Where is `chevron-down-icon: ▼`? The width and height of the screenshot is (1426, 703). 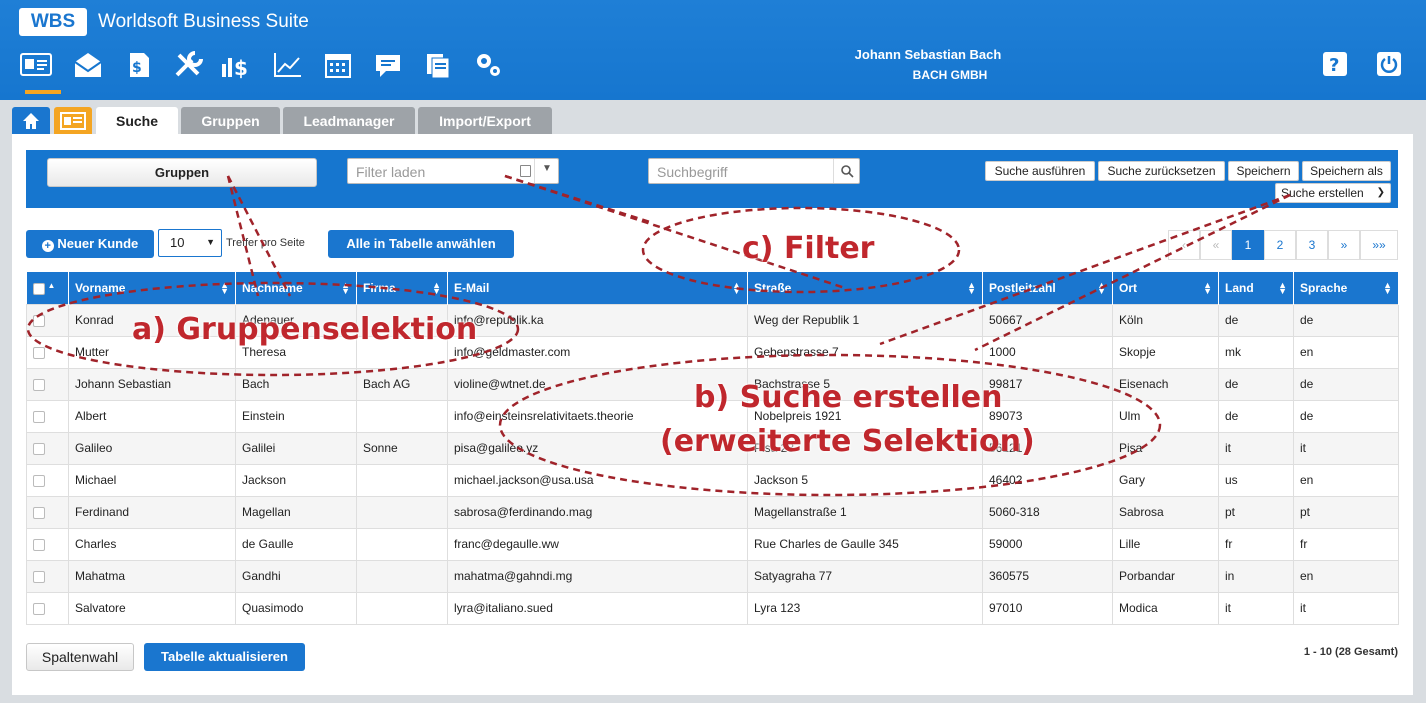 chevron-down-icon: ▼ is located at coordinates (547, 168).